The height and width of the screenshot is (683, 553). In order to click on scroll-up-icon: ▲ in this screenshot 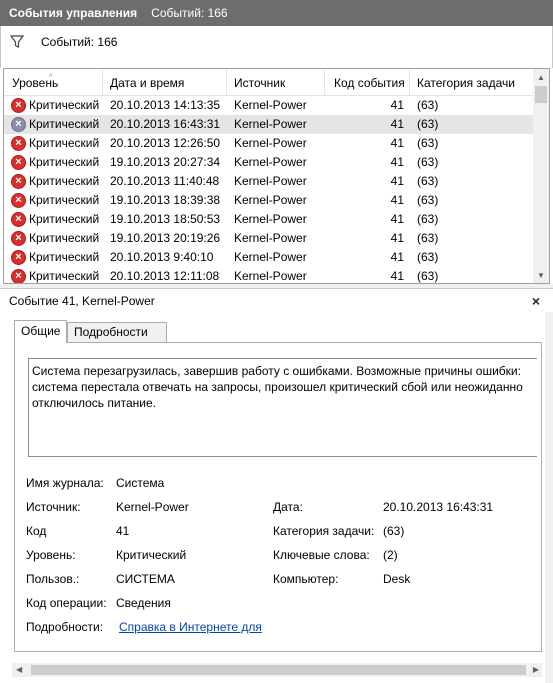, I will do `click(541, 77)`.